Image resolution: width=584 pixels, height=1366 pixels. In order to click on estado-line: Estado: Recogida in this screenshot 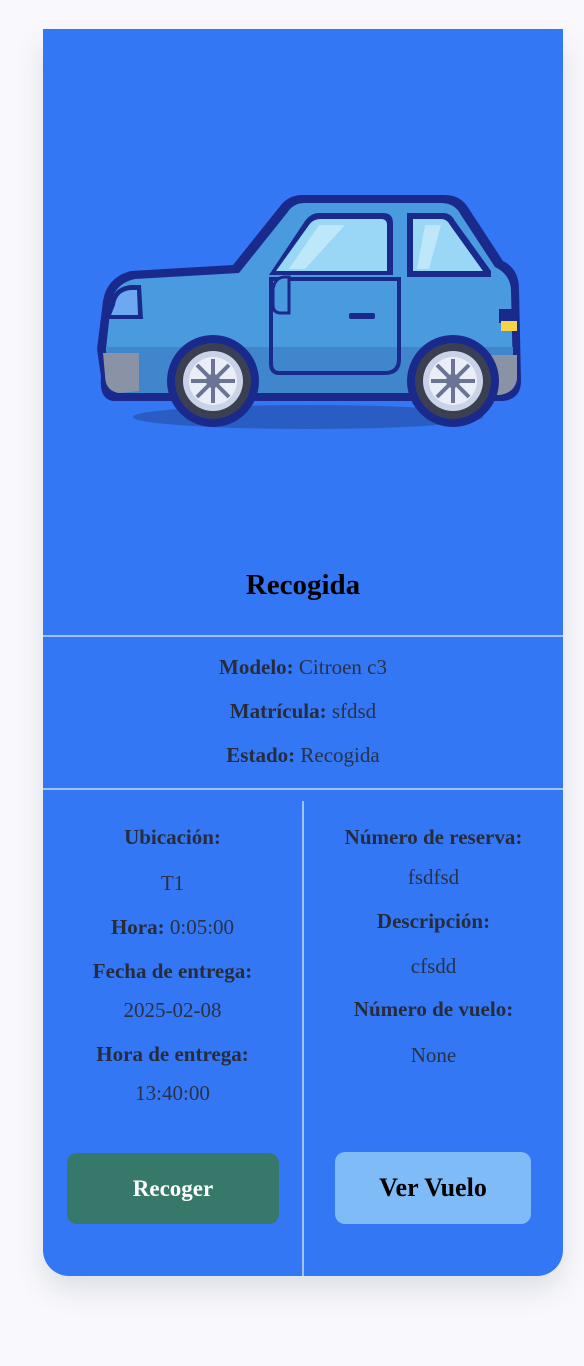, I will do `click(303, 755)`.